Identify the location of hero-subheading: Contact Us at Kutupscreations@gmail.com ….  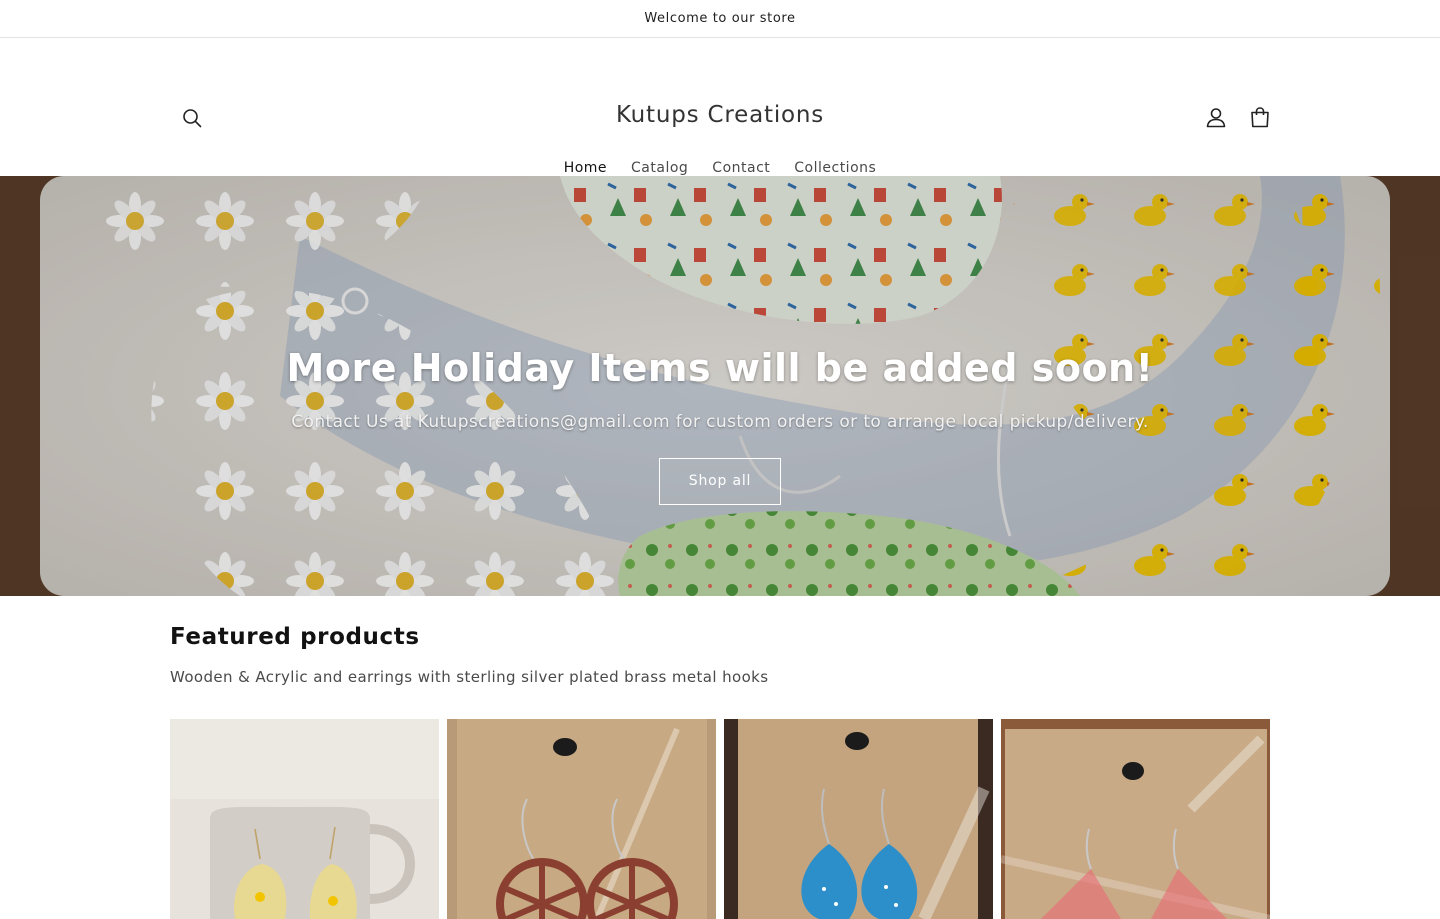
(720, 422).